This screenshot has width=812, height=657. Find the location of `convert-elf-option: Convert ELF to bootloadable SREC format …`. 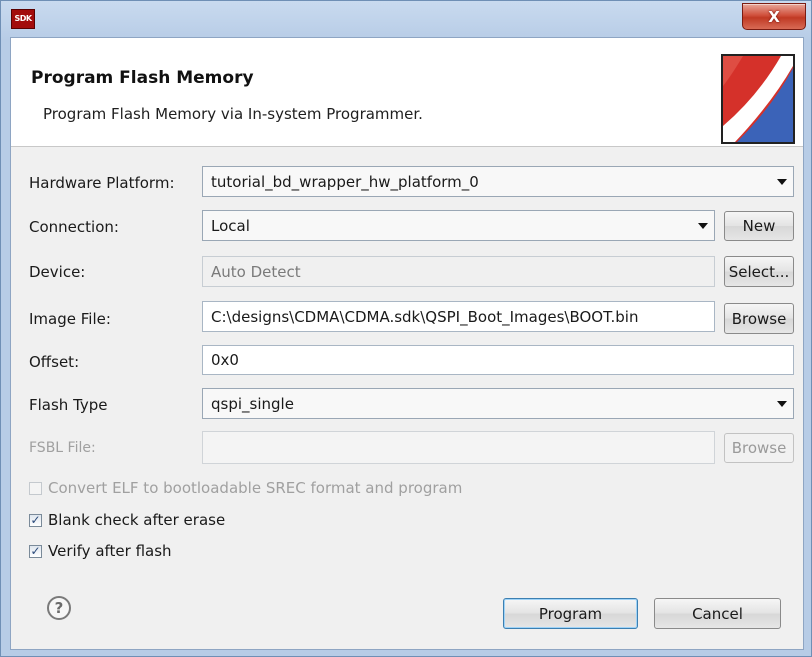

convert-elf-option: Convert ELF to bootloadable SREC format … is located at coordinates (245, 488).